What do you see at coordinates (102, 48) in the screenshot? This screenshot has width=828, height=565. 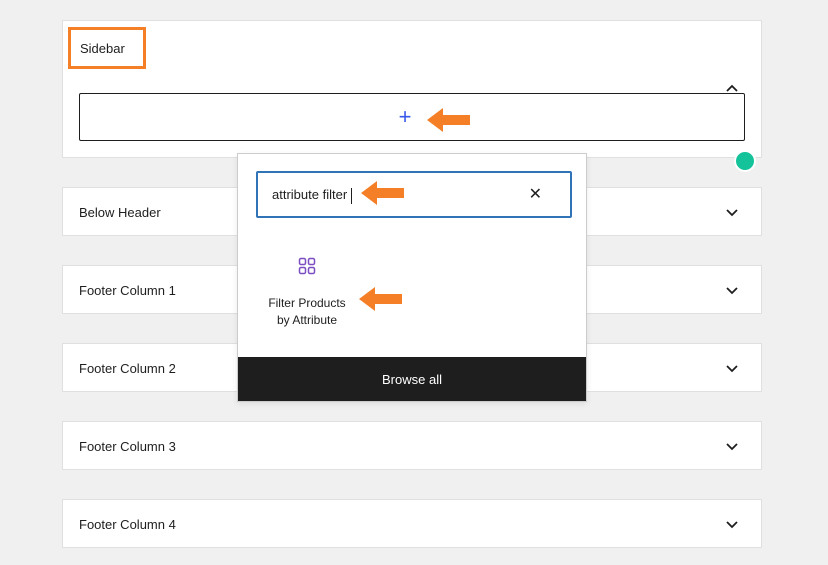 I see `sidebar-title-label: Sidebar` at bounding box center [102, 48].